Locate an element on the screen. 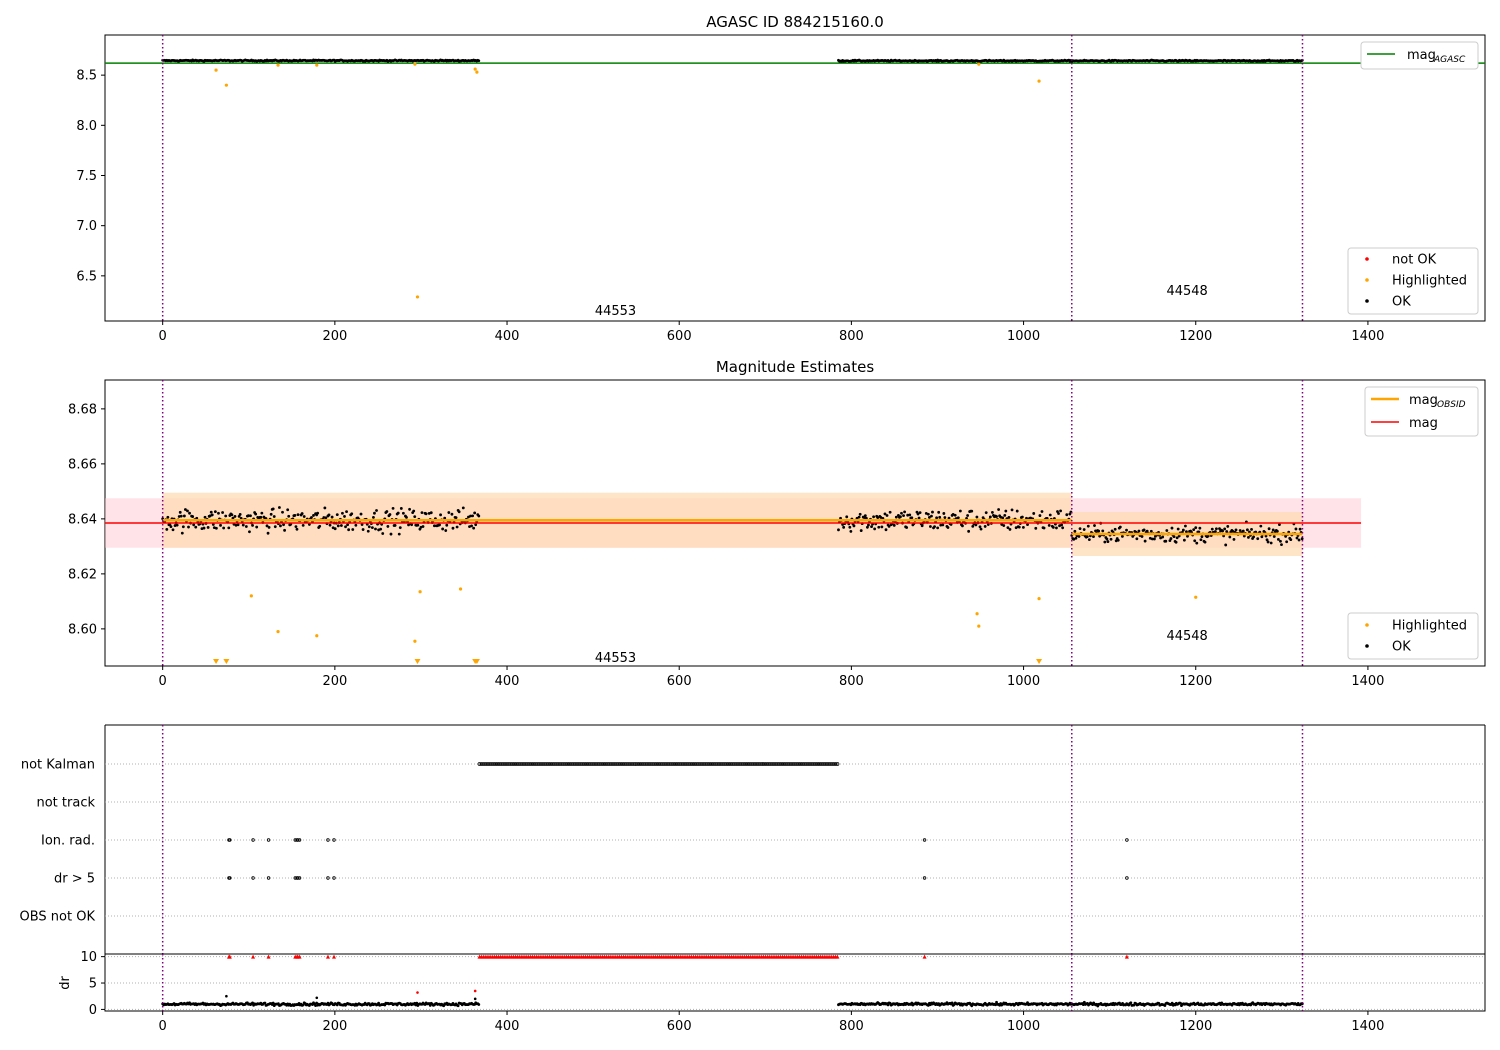  legend-label: Highlighted is located at coordinates (1429, 626).